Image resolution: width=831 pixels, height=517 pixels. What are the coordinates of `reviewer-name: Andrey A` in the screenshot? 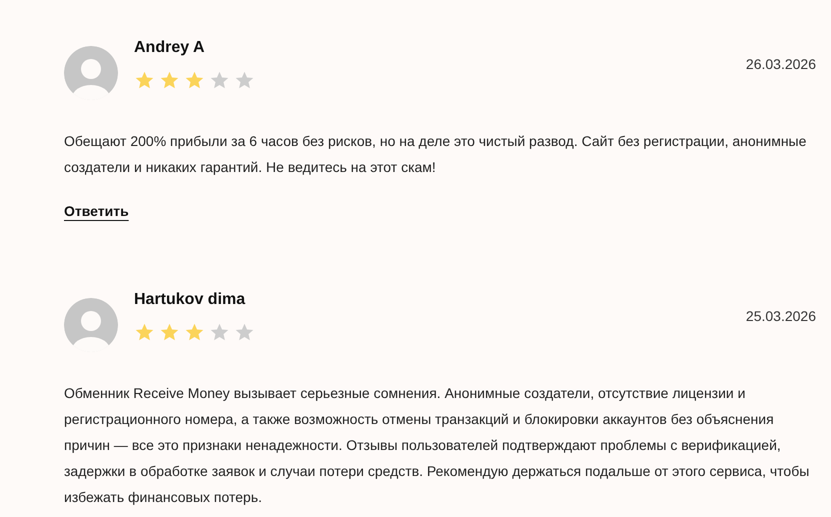 It's located at (170, 48).